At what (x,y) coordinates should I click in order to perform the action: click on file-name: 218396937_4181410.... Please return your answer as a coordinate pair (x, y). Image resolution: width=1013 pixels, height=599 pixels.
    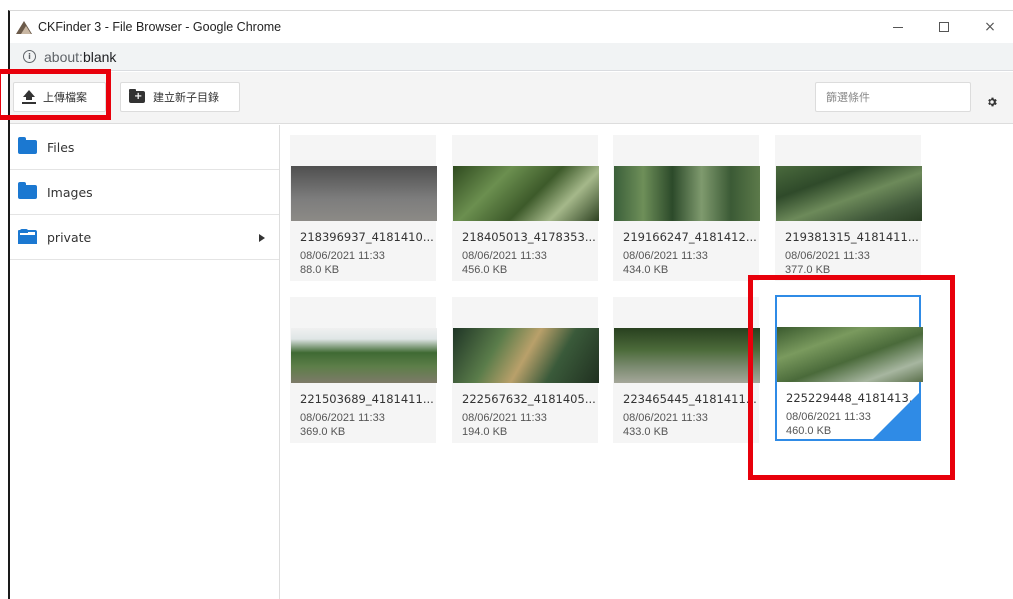
    Looking at the image, I should click on (367, 237).